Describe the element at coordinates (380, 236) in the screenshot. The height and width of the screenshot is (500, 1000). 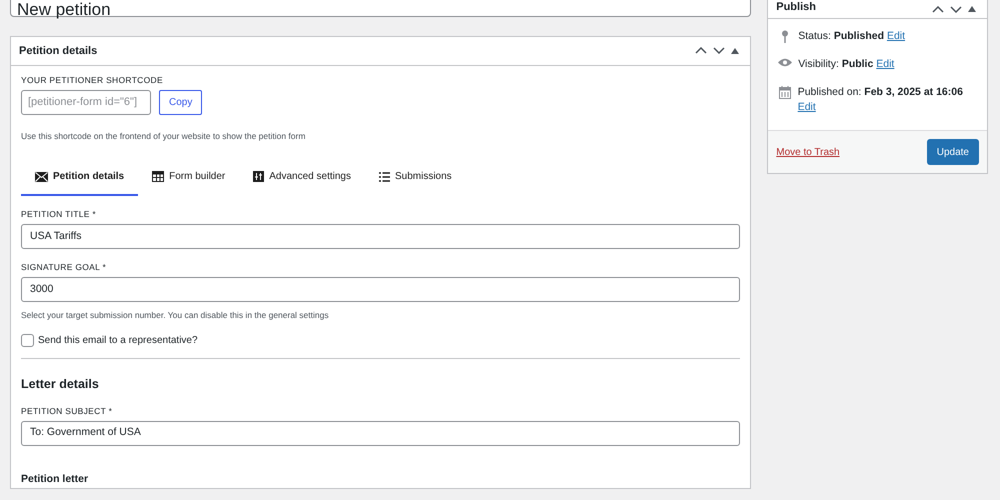
I see `input-field: USA Tariffs` at that location.